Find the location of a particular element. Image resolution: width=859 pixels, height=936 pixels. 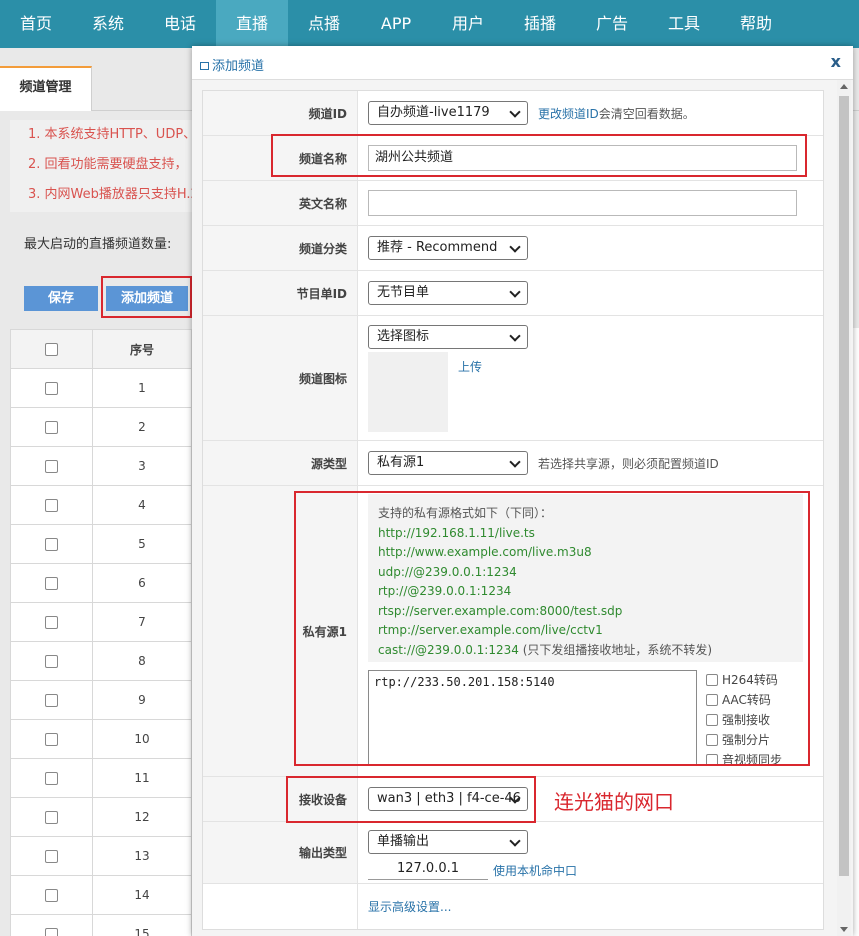

dialog-scrollbar is located at coordinates (844, 508).